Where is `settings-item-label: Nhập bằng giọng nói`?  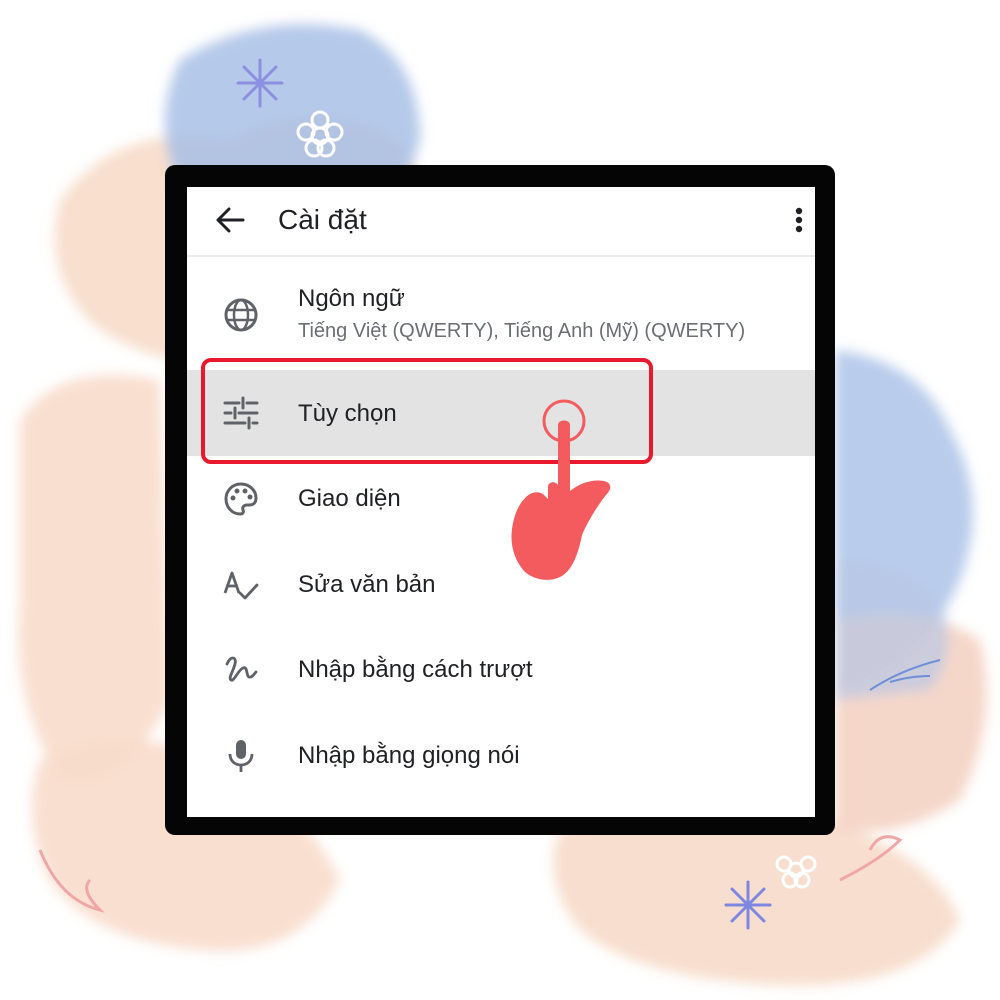
settings-item-label: Nhập bằng giọng nói is located at coordinates (409, 755).